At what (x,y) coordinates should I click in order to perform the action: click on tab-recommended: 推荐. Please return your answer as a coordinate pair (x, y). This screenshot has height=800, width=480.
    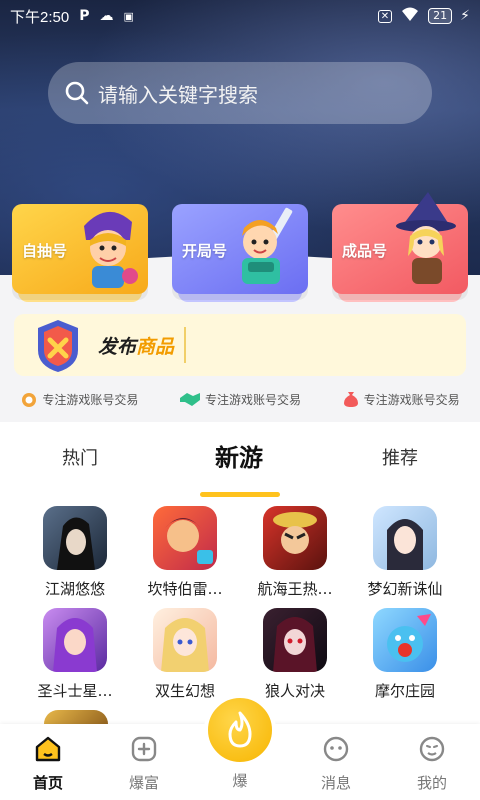
    Looking at the image, I should click on (400, 457).